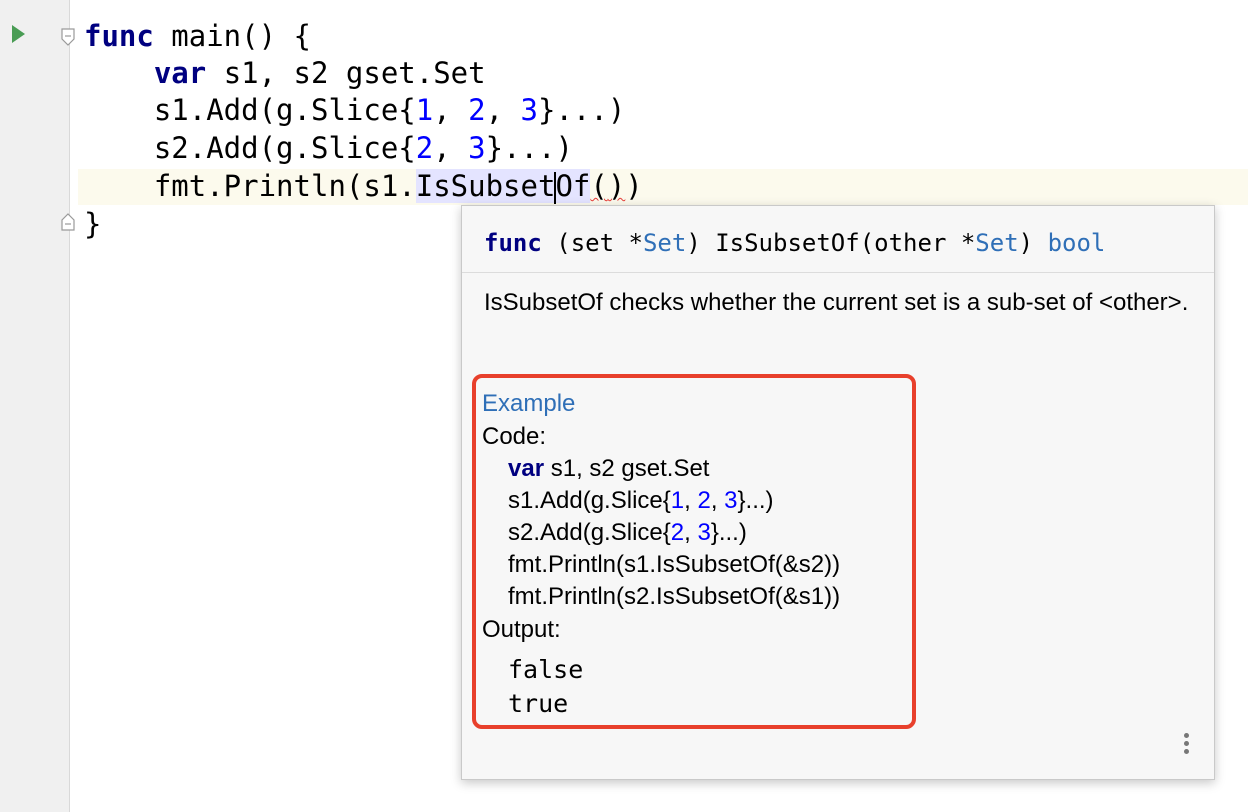 The image size is (1248, 812). Describe the element at coordinates (608, 186) in the screenshot. I see `error-underline: ()` at that location.